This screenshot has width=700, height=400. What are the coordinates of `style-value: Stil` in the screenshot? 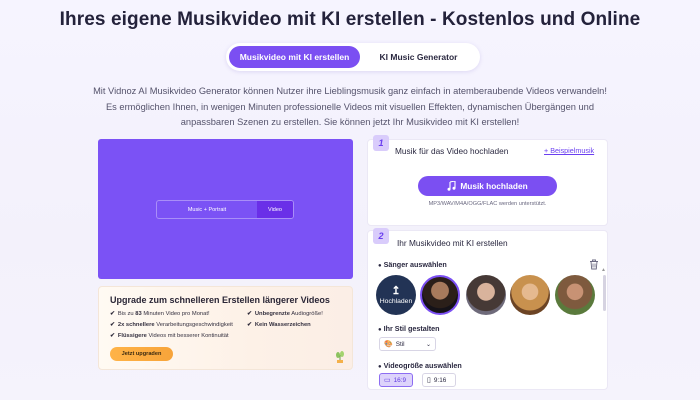 It's located at (400, 344).